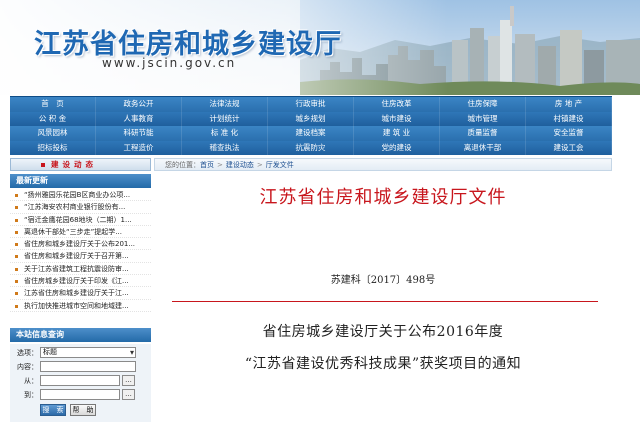 Image resolution: width=640 pixels, height=422 pixels. Describe the element at coordinates (383, 197) in the screenshot. I see `document-header-title: 江苏省住房和城乡建设厅文件` at that location.